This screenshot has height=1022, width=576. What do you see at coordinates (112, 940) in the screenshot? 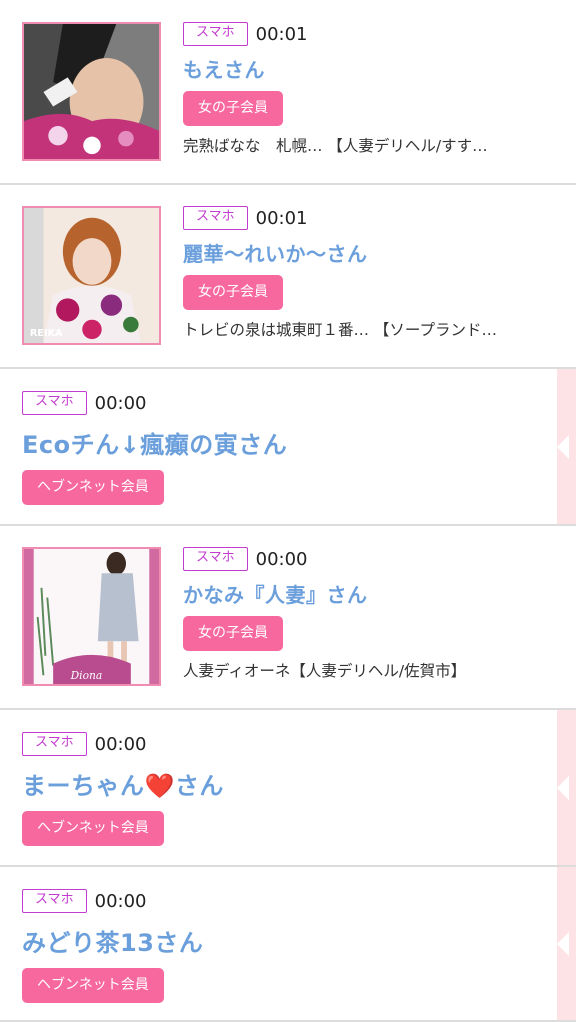
I see `user-name-link: みどり茶13さん` at bounding box center [112, 940].